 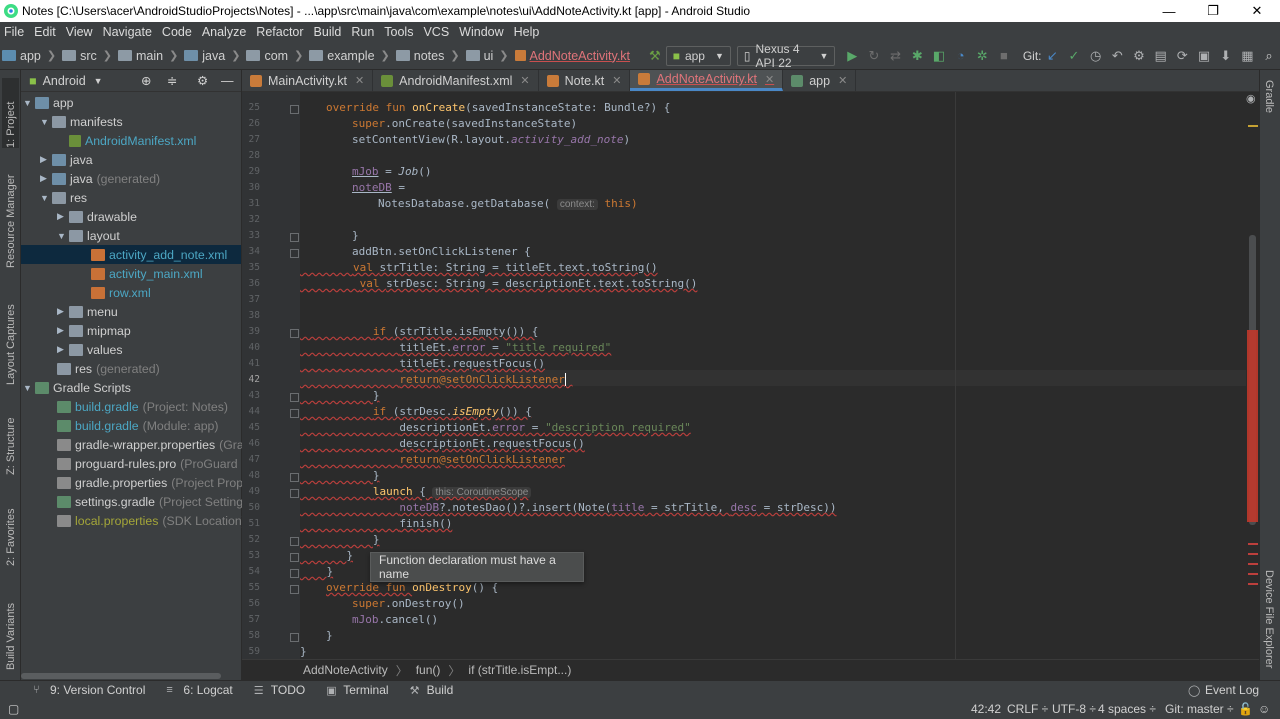 I want to click on tree-node: ▶ menu, so click(x=87, y=311).